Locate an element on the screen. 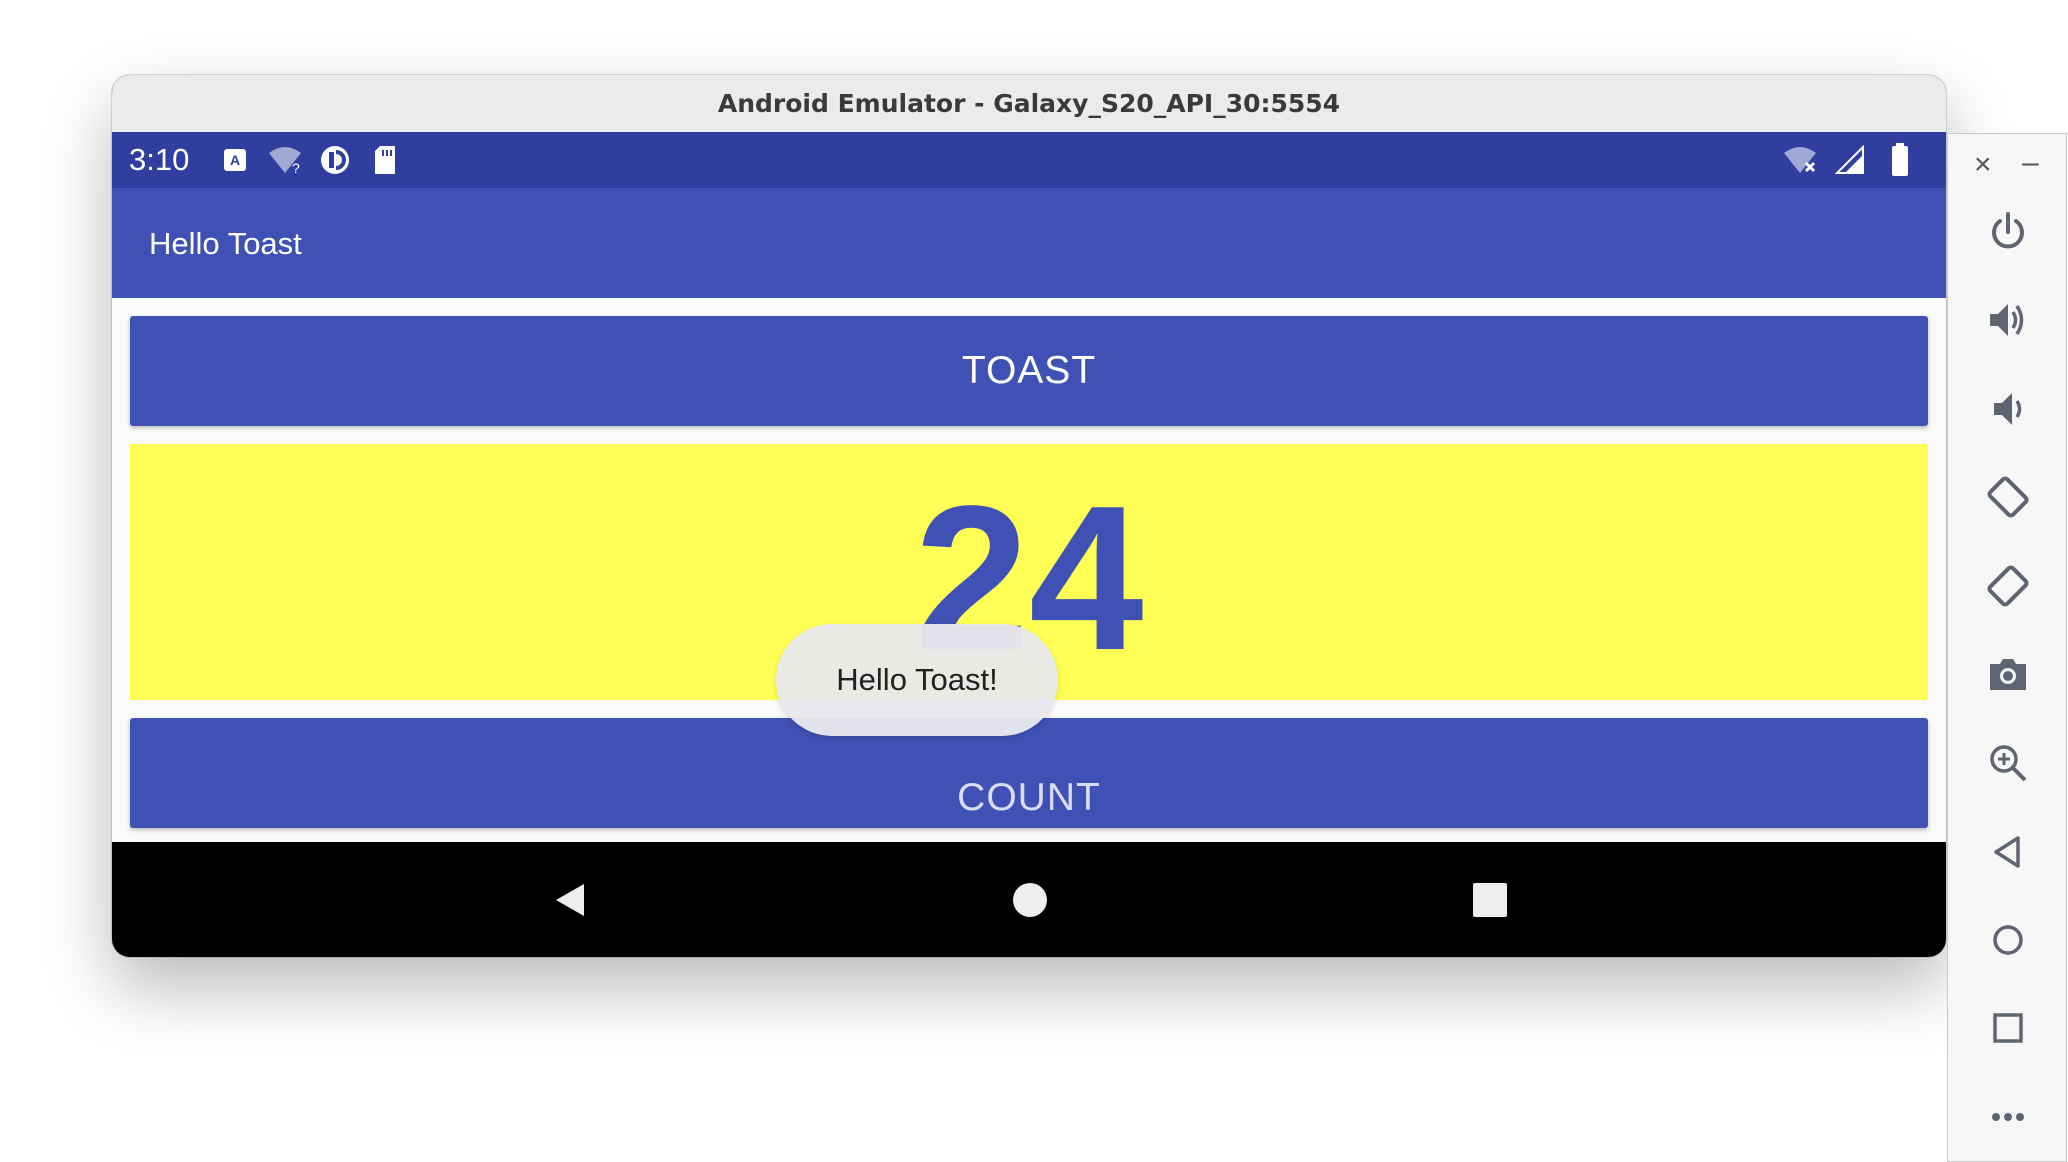 This screenshot has height=1162, width=2068. svg-text: A is located at coordinates (235, 160).